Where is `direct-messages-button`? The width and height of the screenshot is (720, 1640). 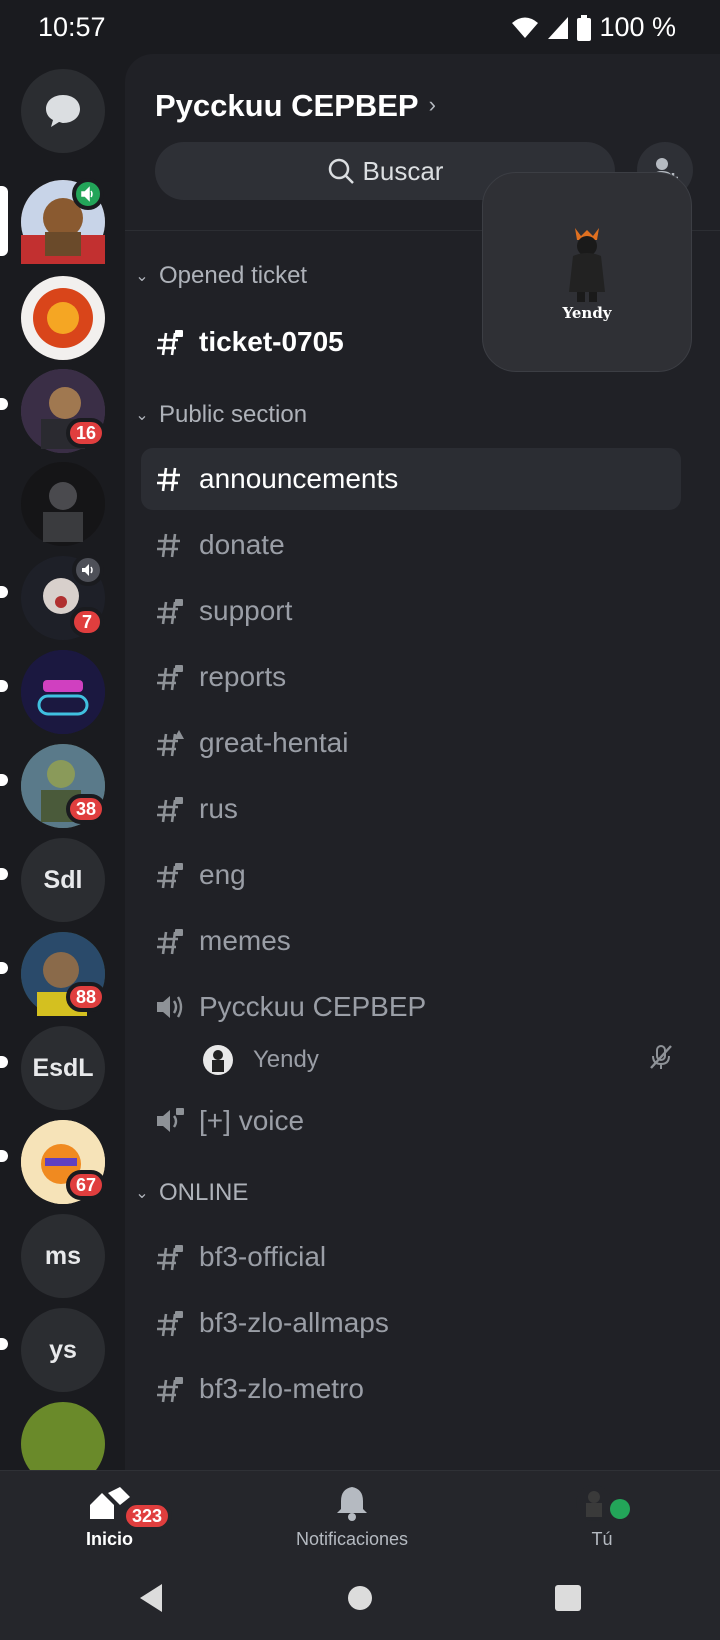 direct-messages-button is located at coordinates (63, 111).